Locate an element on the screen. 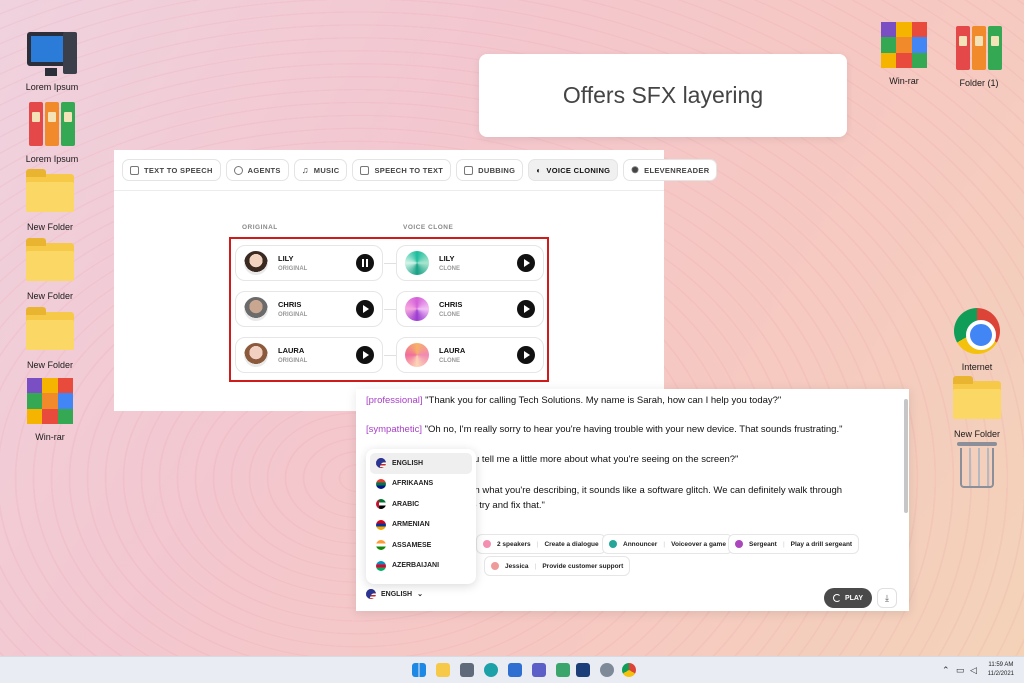  desktop-icon-recycle-bin is located at coordinates (977, 472).